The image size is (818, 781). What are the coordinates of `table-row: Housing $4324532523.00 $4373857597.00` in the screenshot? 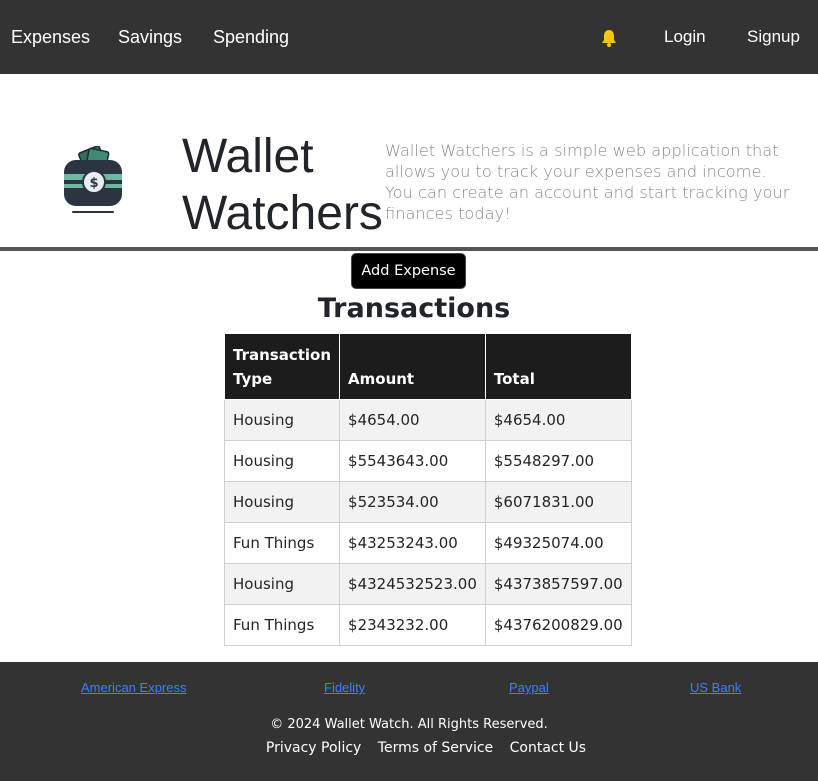 It's located at (427, 584).